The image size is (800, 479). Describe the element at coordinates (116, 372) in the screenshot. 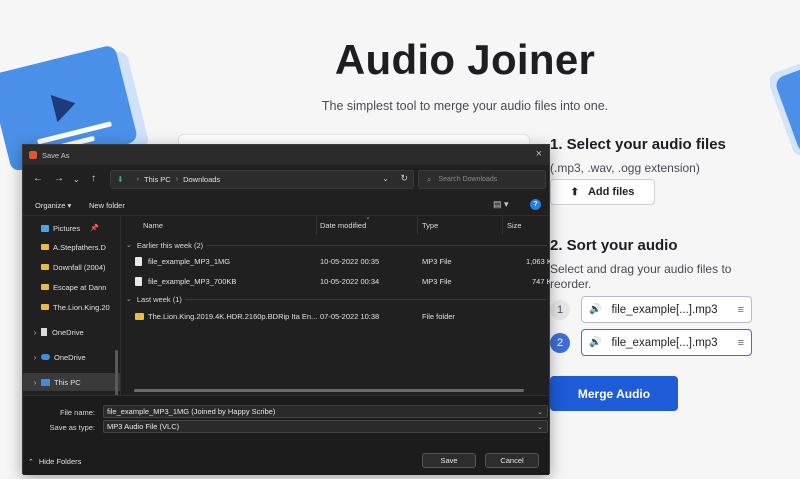

I see `sidebar-scrollbar` at that location.